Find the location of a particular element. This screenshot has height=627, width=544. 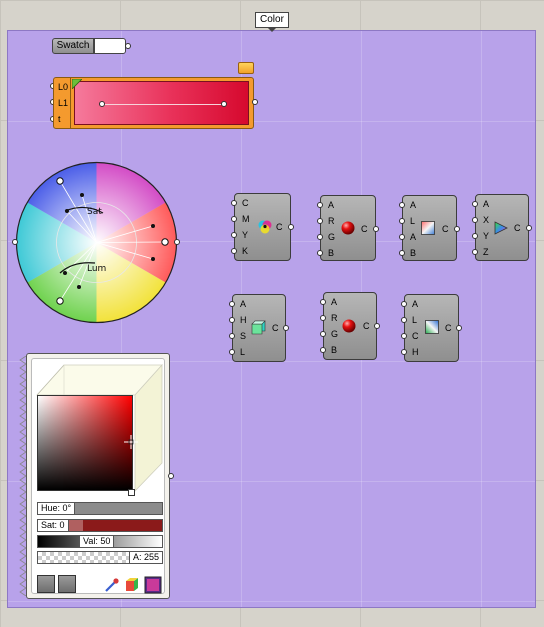

gradient-component: L0 L1 t is located at coordinates (154, 103).